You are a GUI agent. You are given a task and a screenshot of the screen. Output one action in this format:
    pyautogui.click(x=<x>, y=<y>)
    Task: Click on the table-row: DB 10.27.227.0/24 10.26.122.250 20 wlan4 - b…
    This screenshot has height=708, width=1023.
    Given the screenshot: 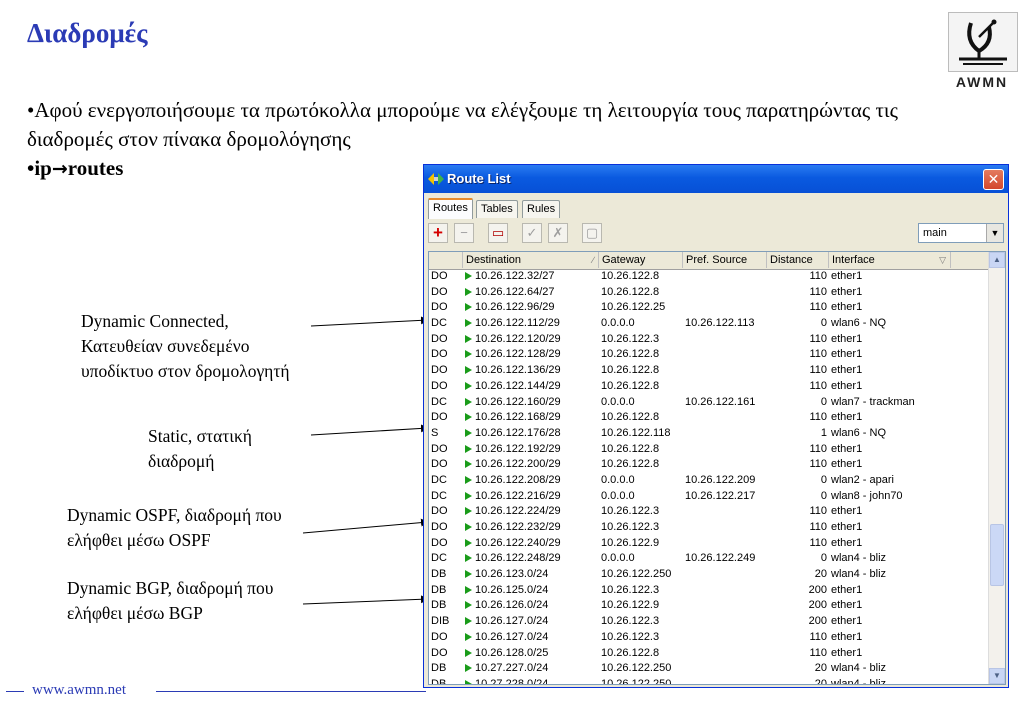 What is the action you would take?
    pyautogui.click(x=709, y=669)
    